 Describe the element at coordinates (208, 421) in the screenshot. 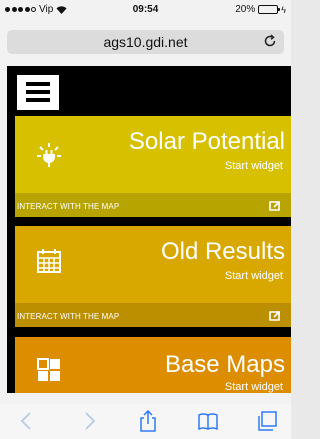

I see `bookmarks-book-icon` at that location.